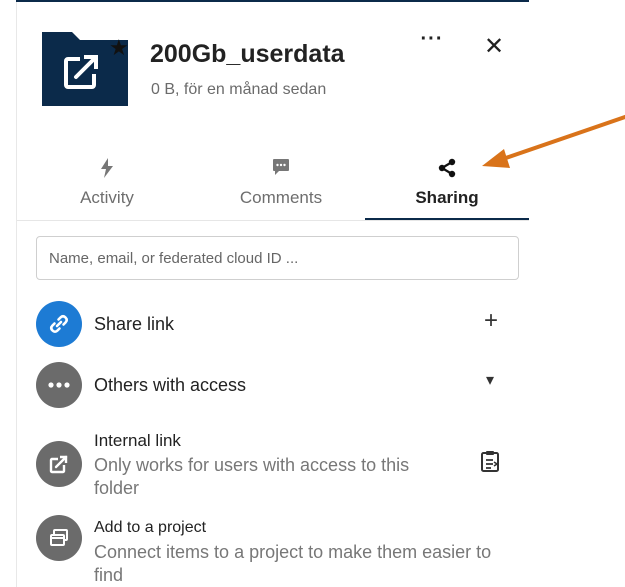 The width and height of the screenshot is (625, 587). I want to click on tabs-divider, so click(273, 220).